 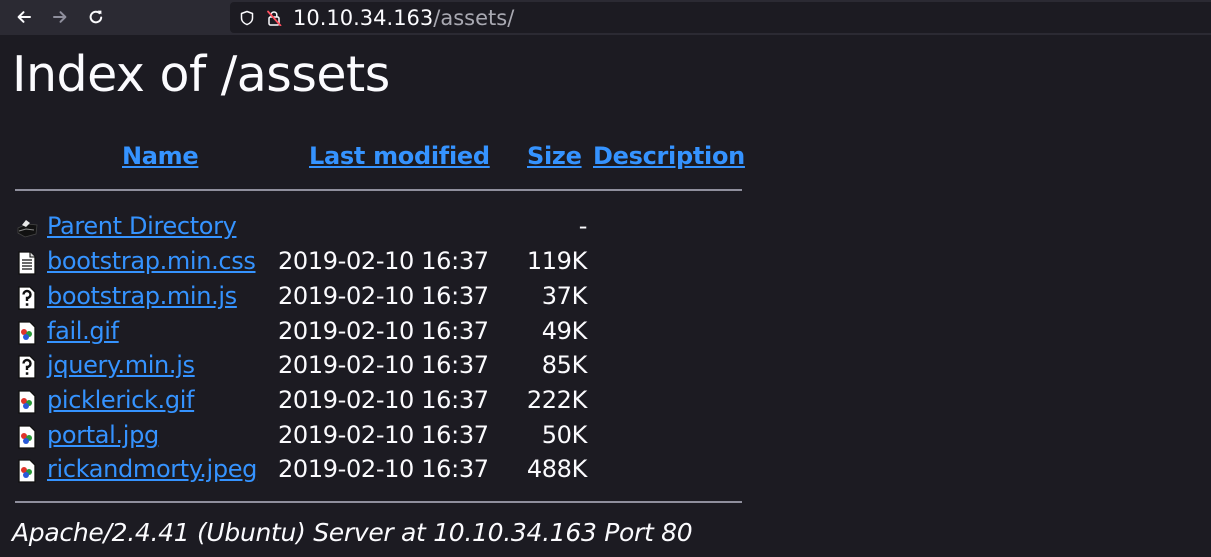 I want to click on table-row: bootstrap.min.js 2019-02-10 16:37 37K, so click(x=400, y=297).